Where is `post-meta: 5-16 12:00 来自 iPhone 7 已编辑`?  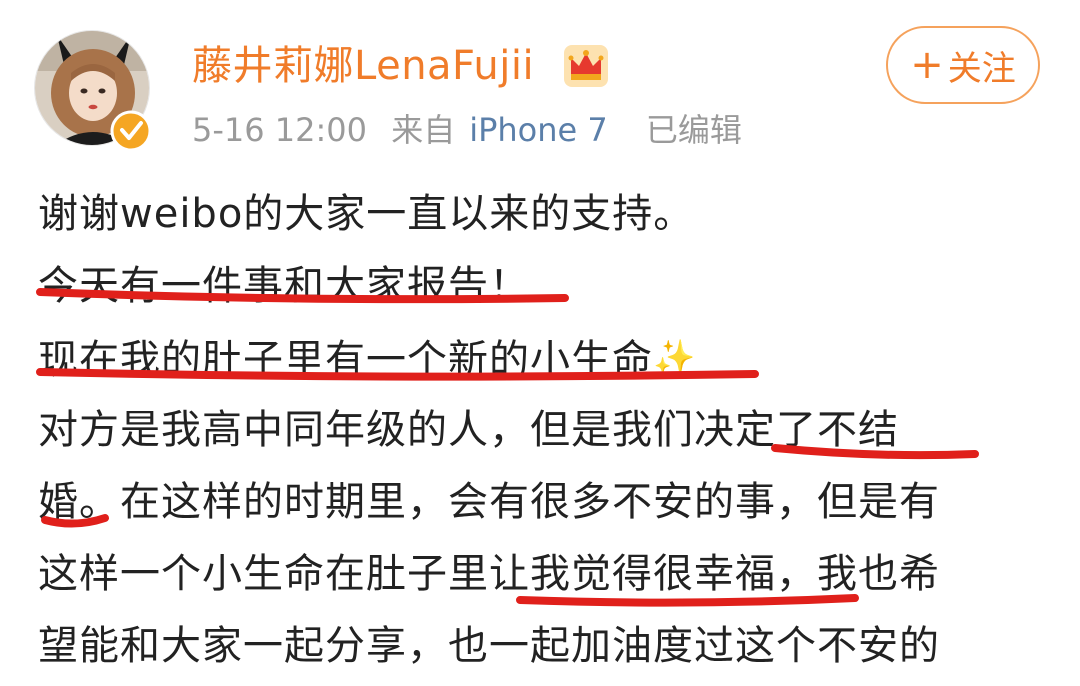 post-meta: 5-16 12:00 来自 iPhone 7 已编辑 is located at coordinates (474, 130).